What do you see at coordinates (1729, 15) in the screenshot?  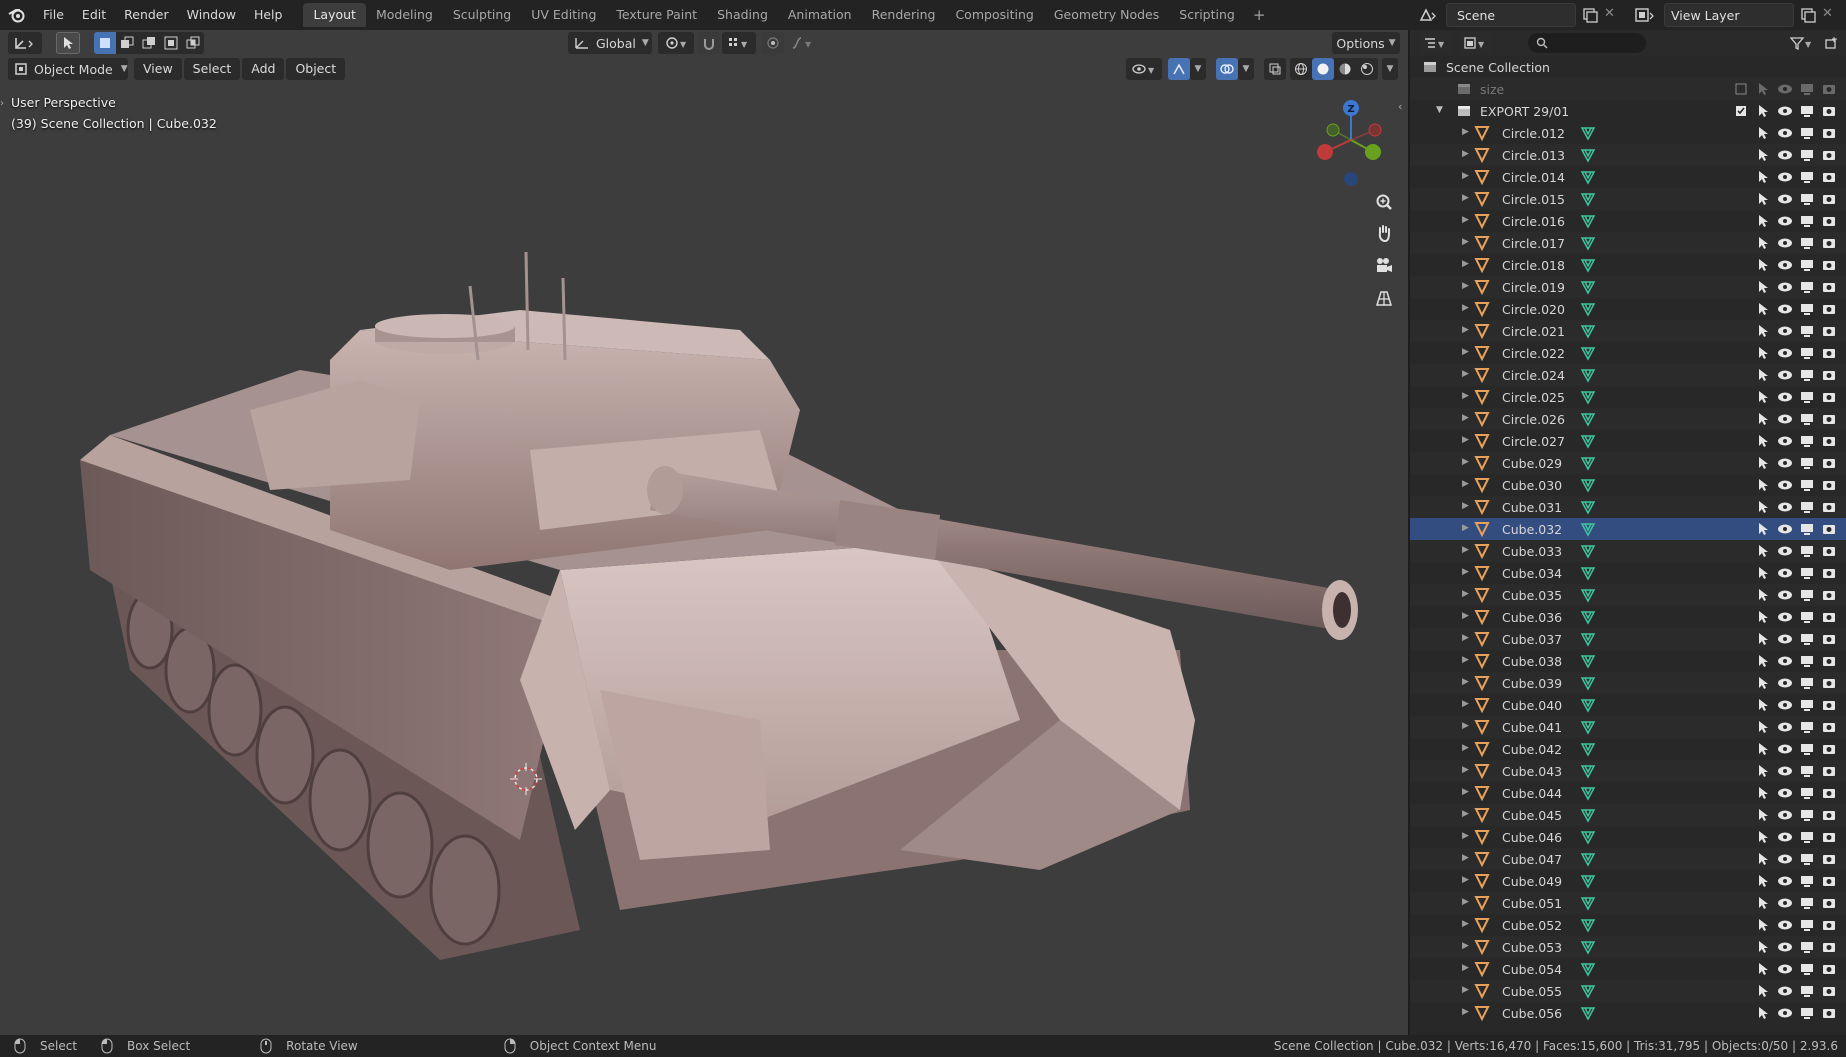 I see `view-layer-selector: View Layer` at bounding box center [1729, 15].